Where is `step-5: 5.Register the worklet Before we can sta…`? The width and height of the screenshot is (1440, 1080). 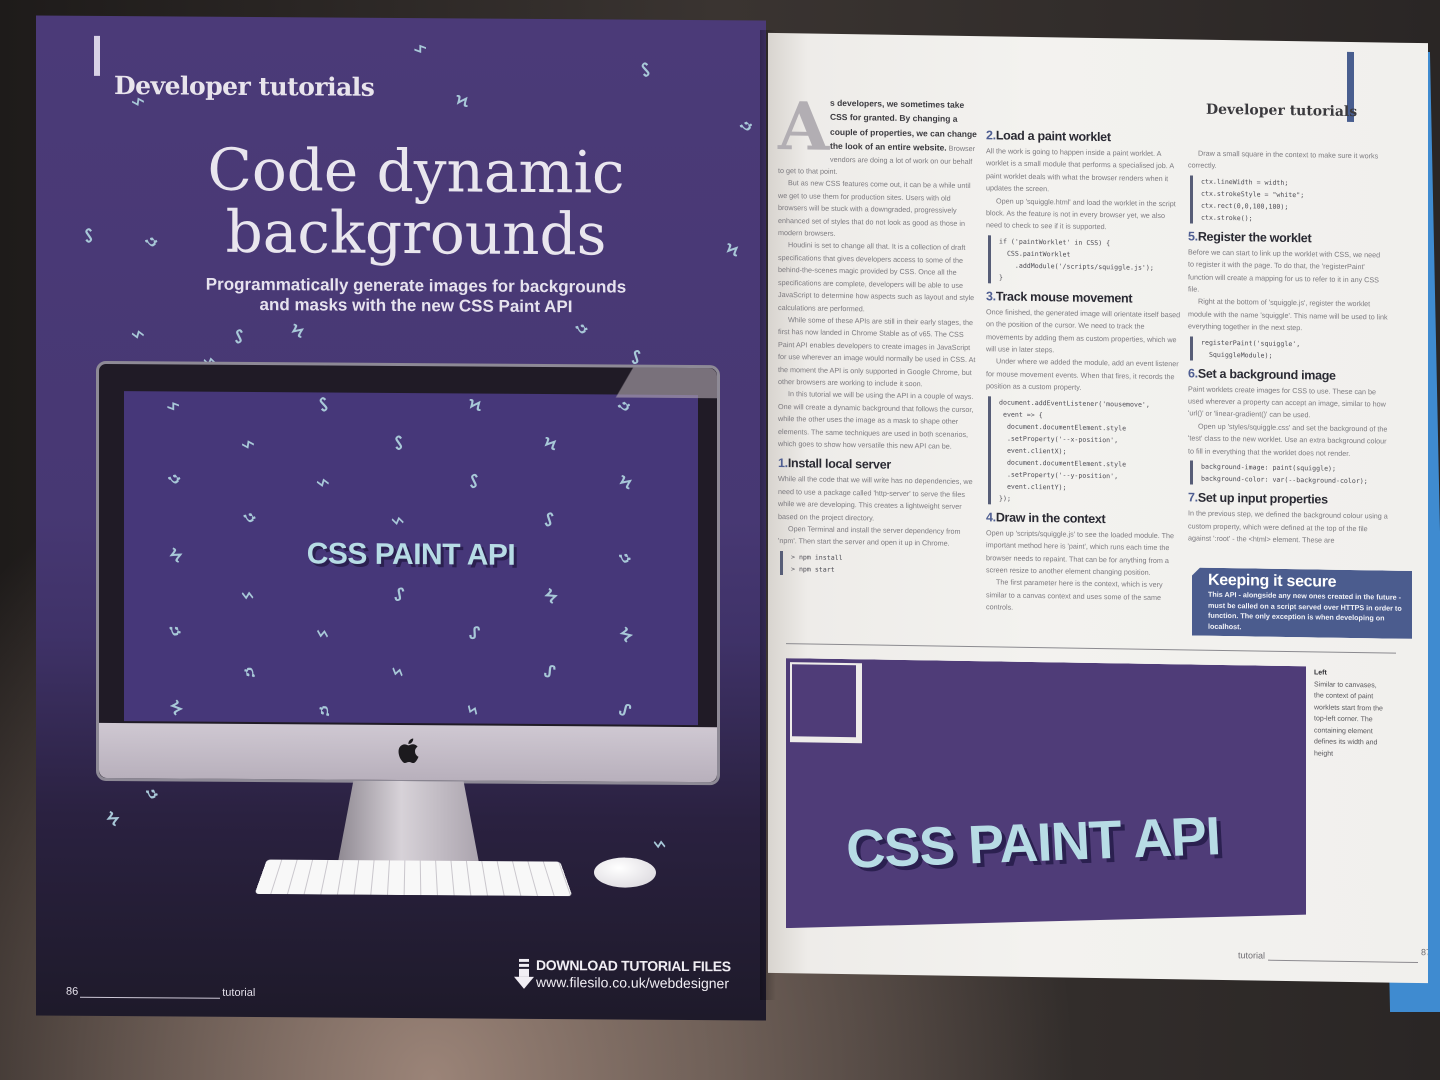
step-5: 5.Register the worklet Before we can sta… is located at coordinates (1288, 296).